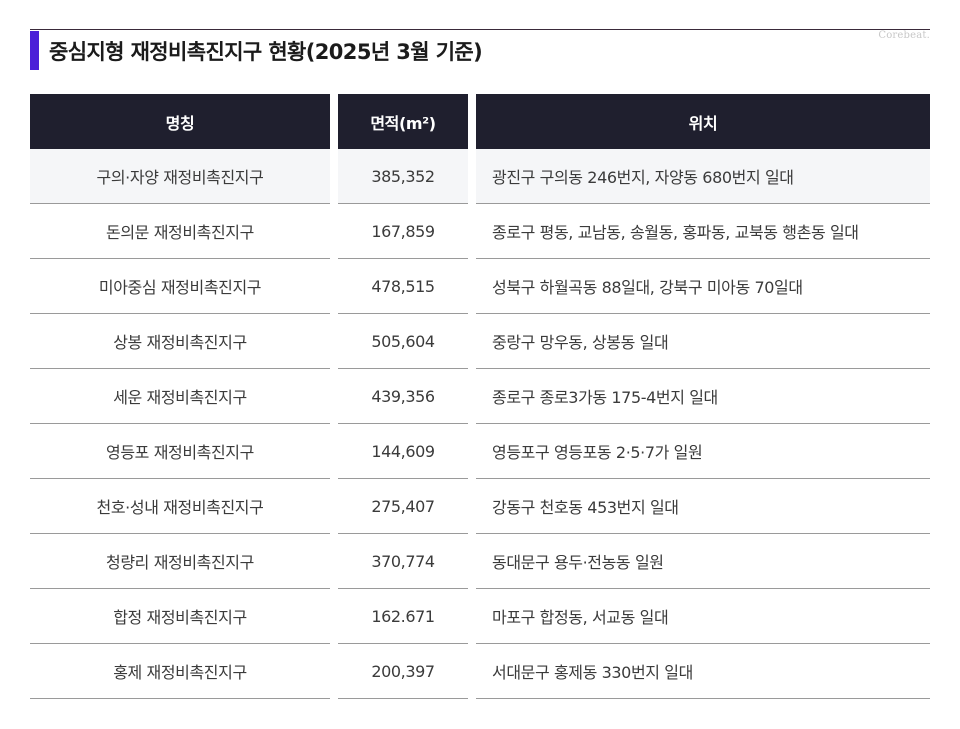 Image resolution: width=960 pixels, height=729 pixels. I want to click on table-row: 세운 재정비촉진지구 439,356 종로구 종로3가동 175-4번지 일대, so click(480, 396).